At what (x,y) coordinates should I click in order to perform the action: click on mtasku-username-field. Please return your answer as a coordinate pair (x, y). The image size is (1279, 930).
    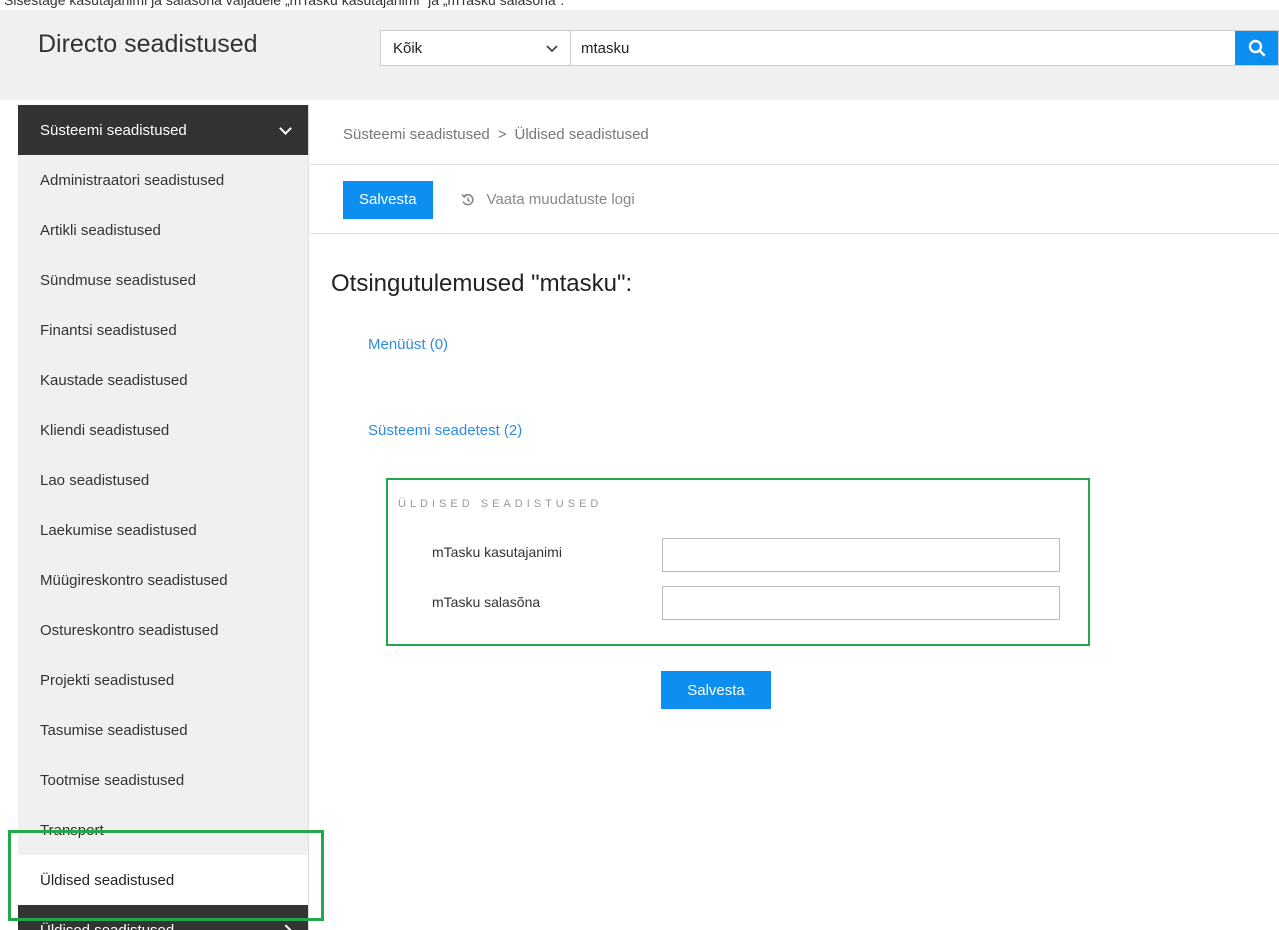
    Looking at the image, I should click on (861, 555).